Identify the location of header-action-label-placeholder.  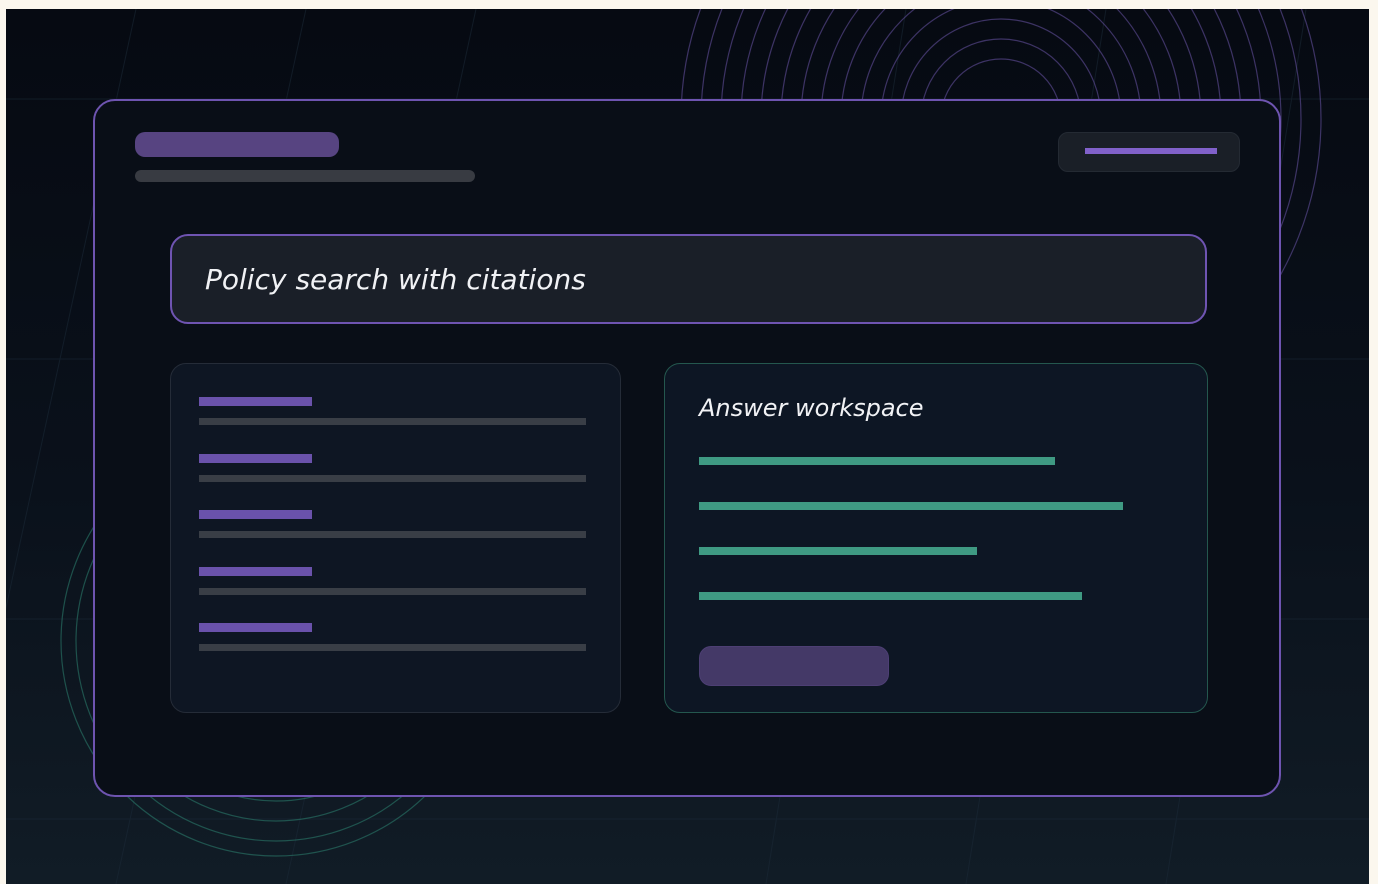
(1151, 151).